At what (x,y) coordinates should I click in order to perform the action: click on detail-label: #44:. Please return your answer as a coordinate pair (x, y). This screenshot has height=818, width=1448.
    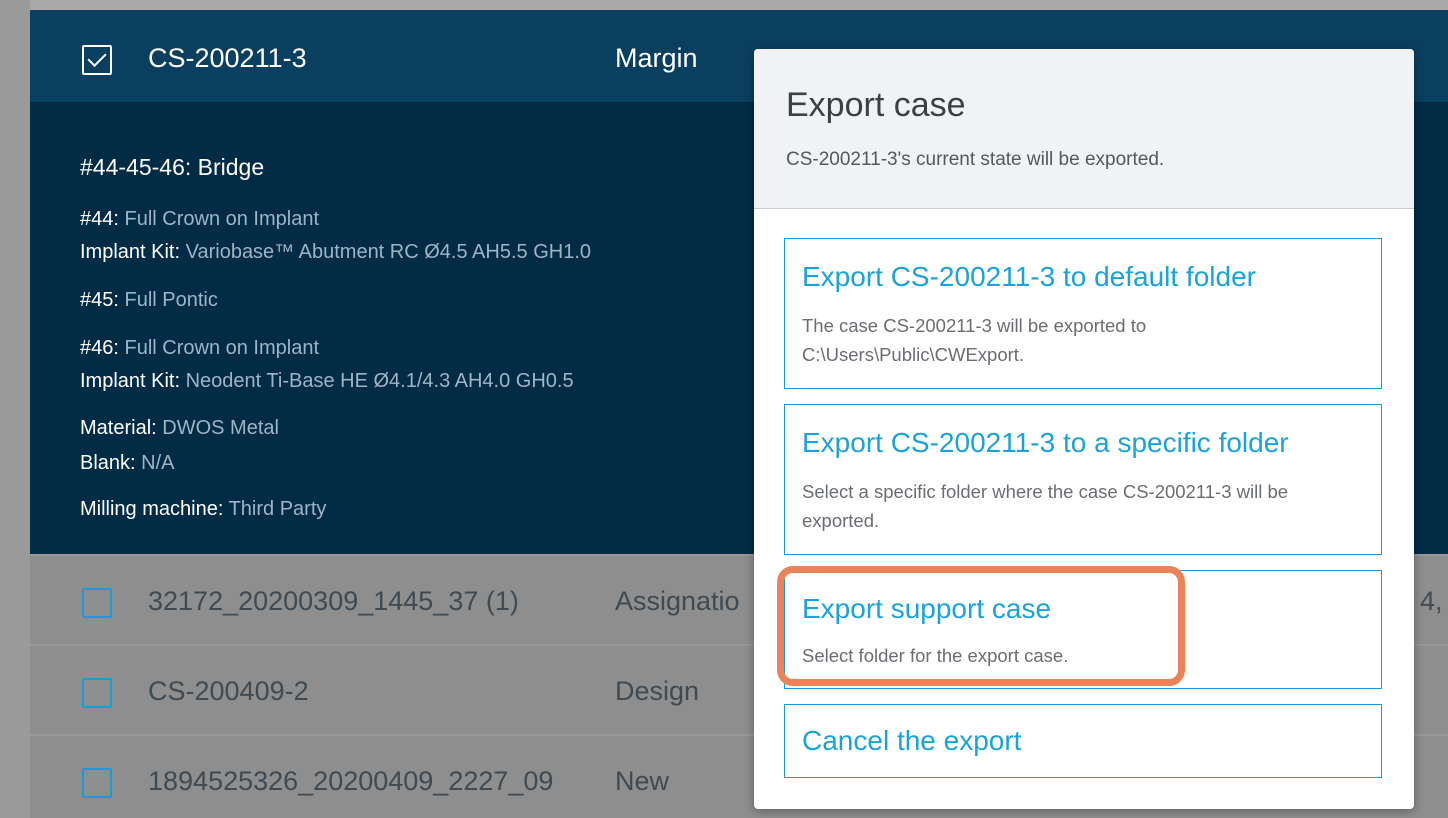
    Looking at the image, I should click on (99, 219).